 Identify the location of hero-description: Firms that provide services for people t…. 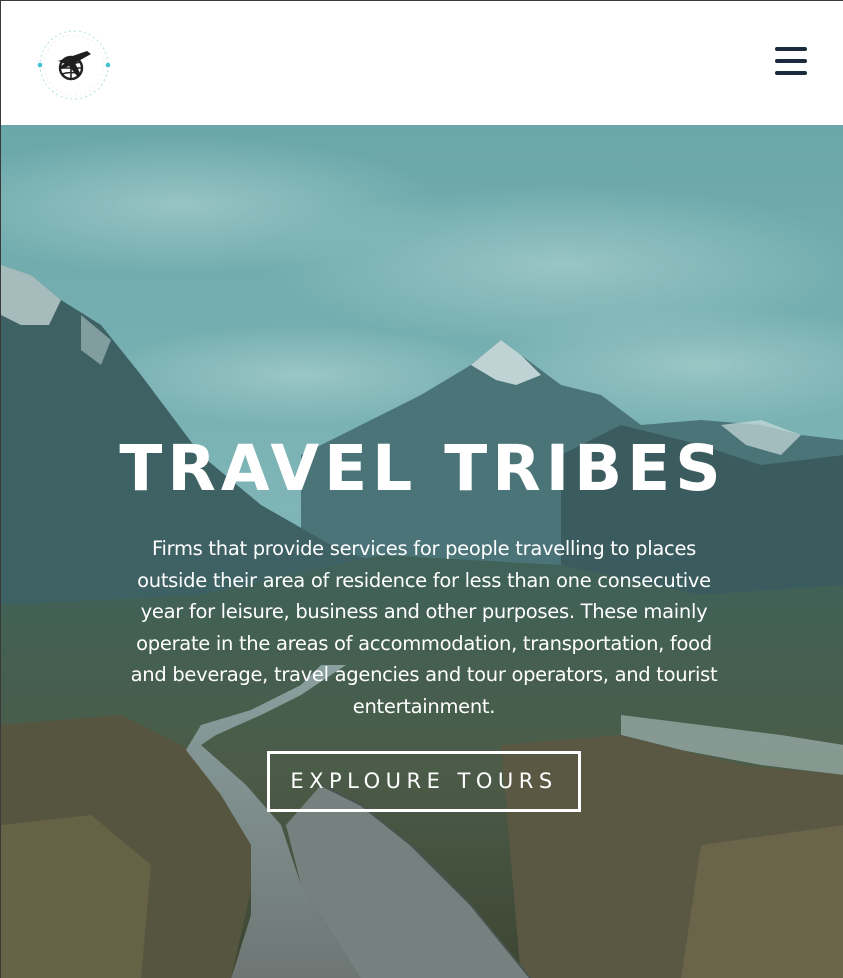
(424, 627).